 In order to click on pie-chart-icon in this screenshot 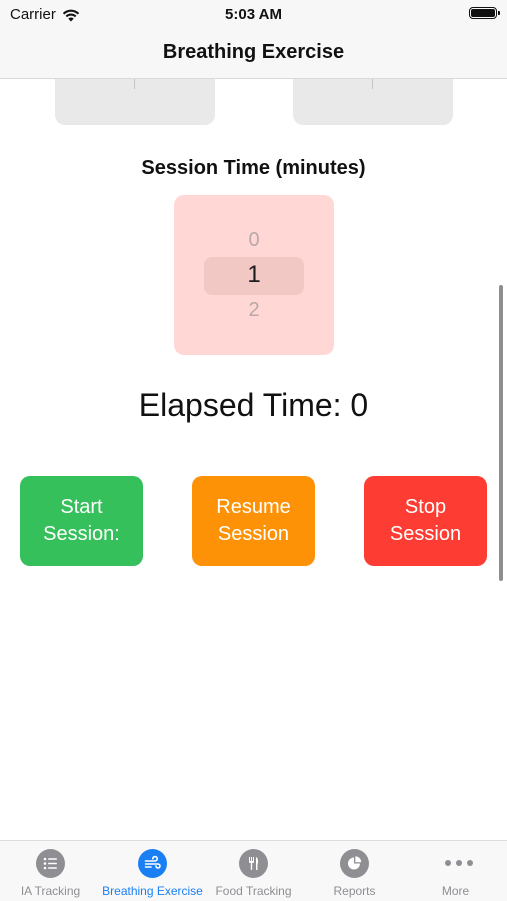, I will do `click(354, 863)`.